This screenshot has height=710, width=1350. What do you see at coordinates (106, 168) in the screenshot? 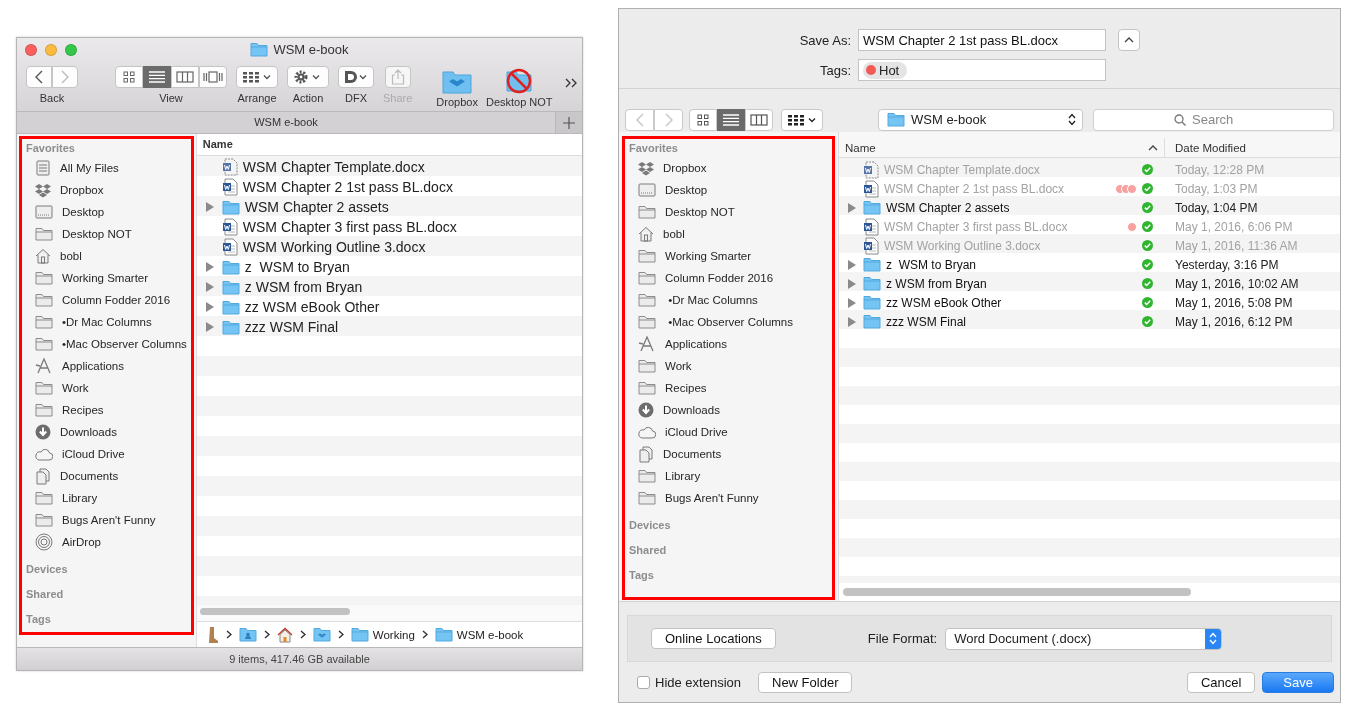
I see `sidebar-item: All My Files` at bounding box center [106, 168].